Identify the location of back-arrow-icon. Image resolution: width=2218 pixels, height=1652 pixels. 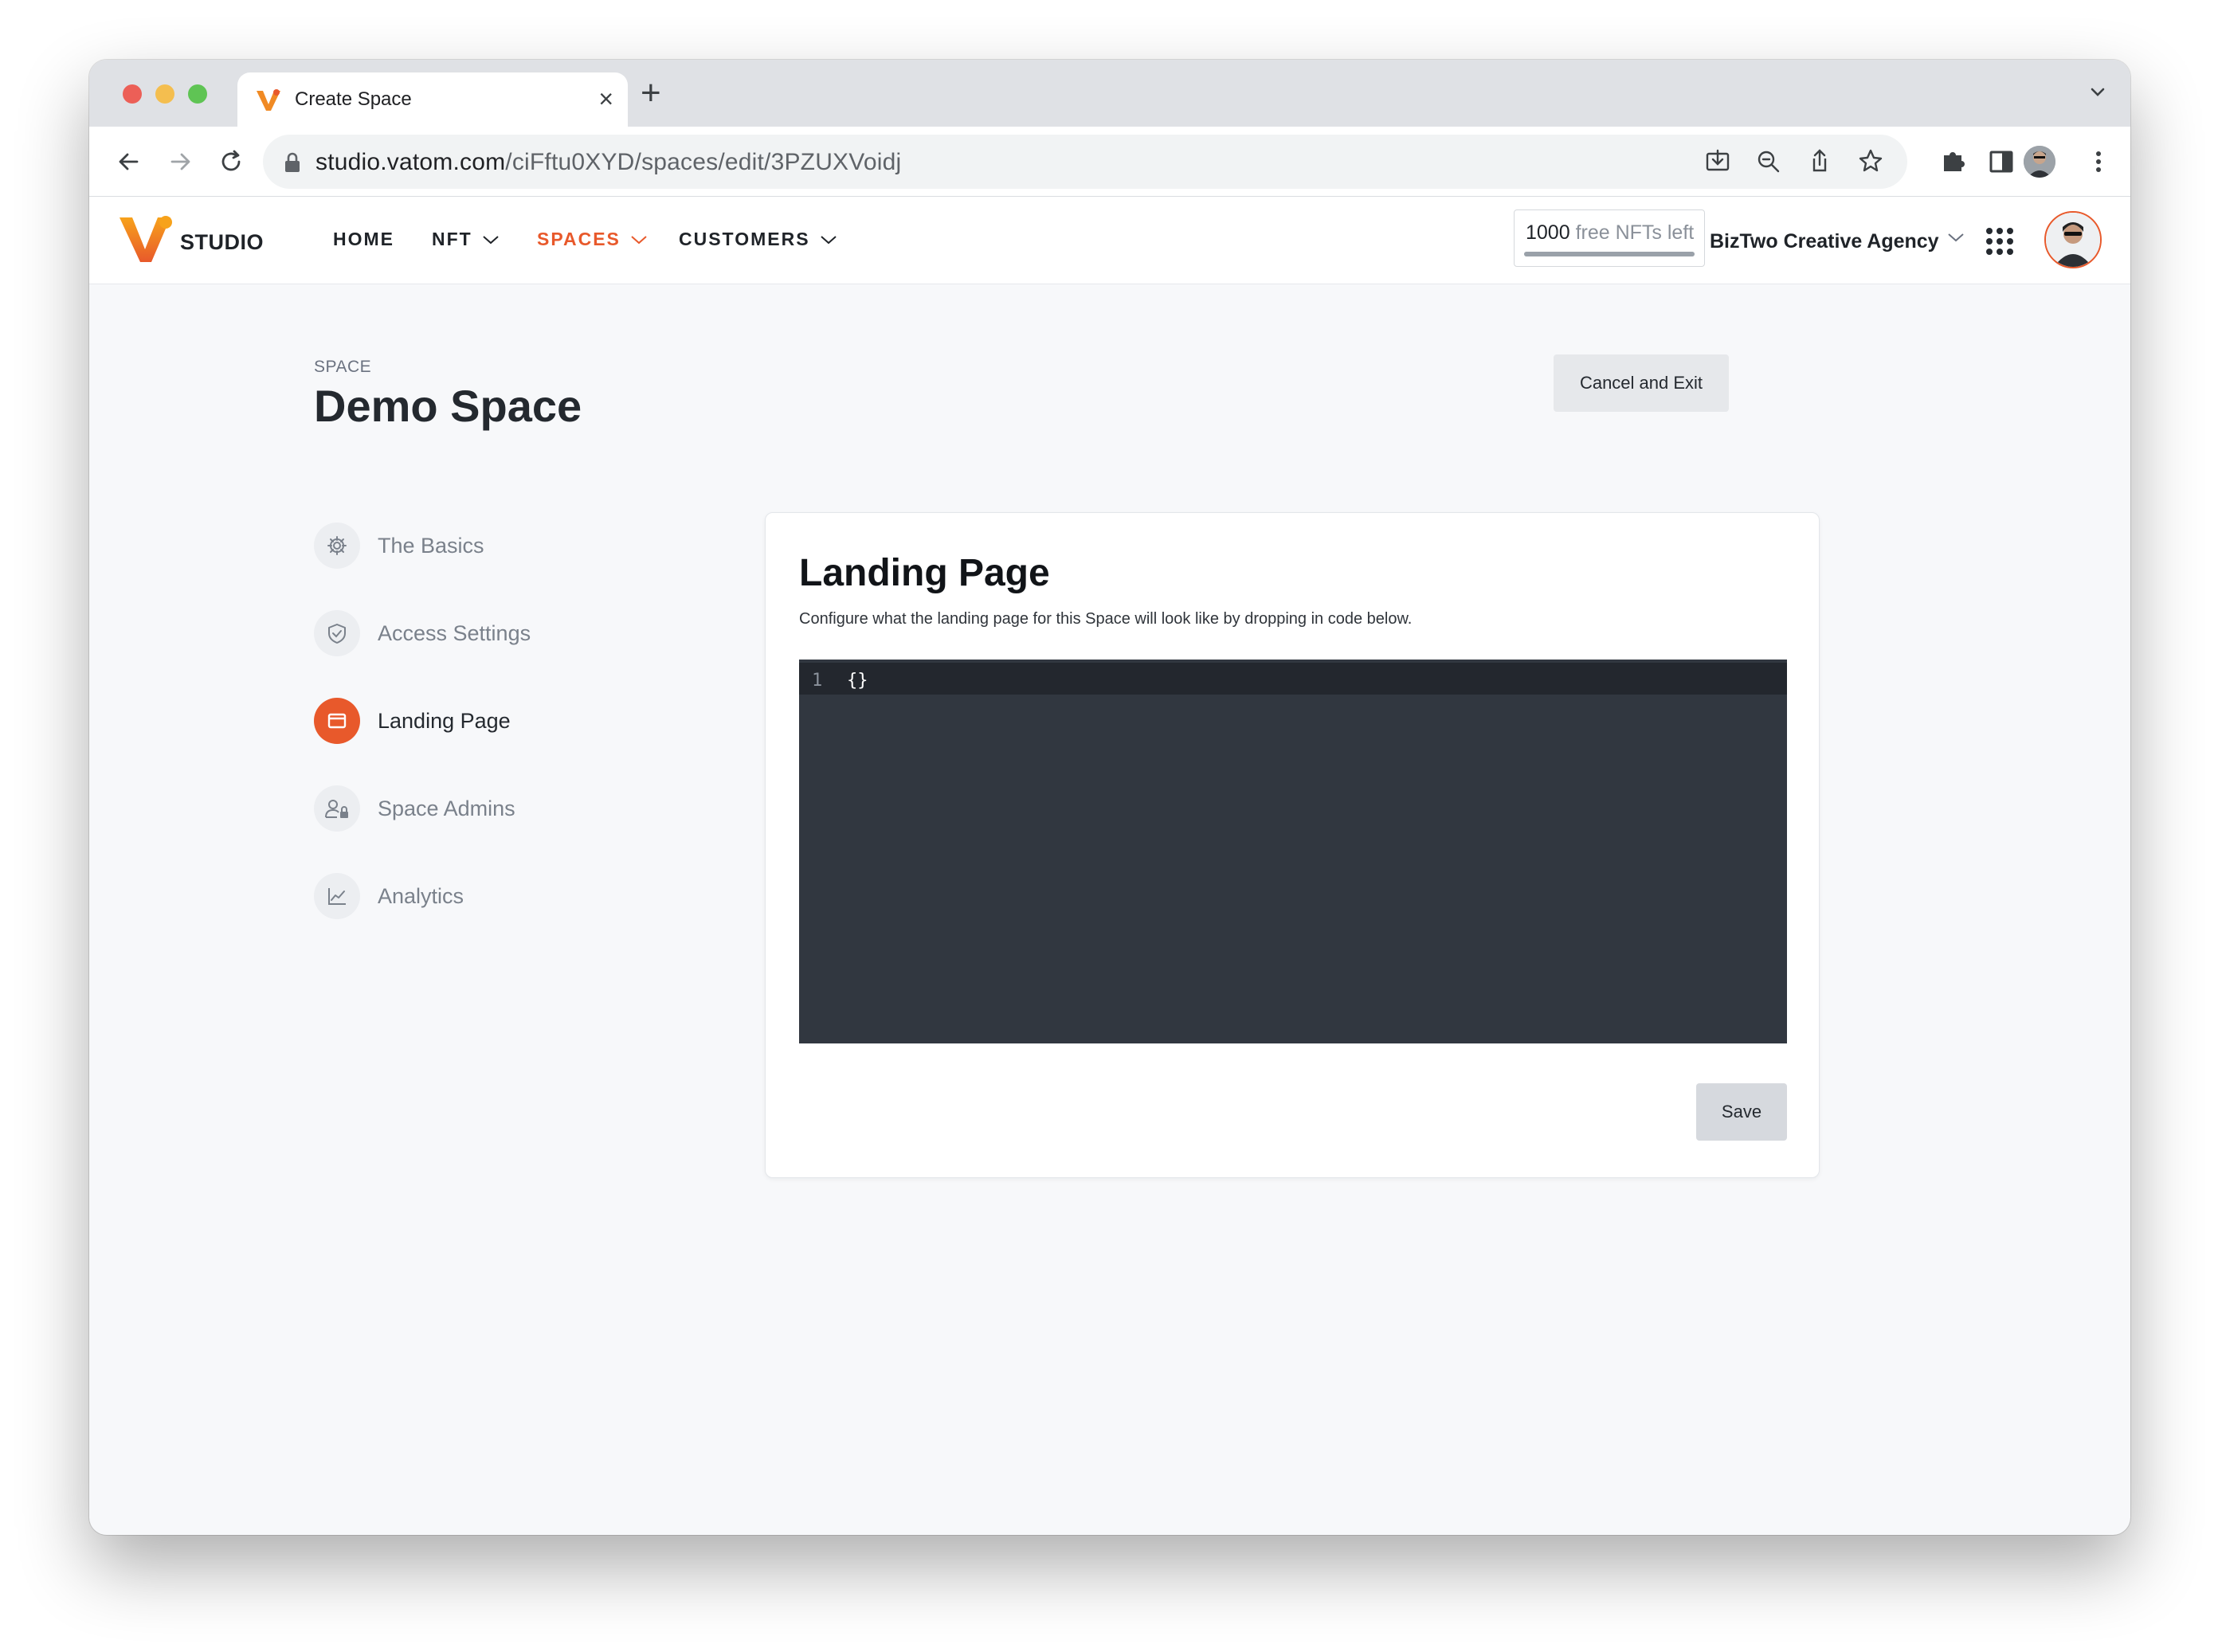
(130, 161).